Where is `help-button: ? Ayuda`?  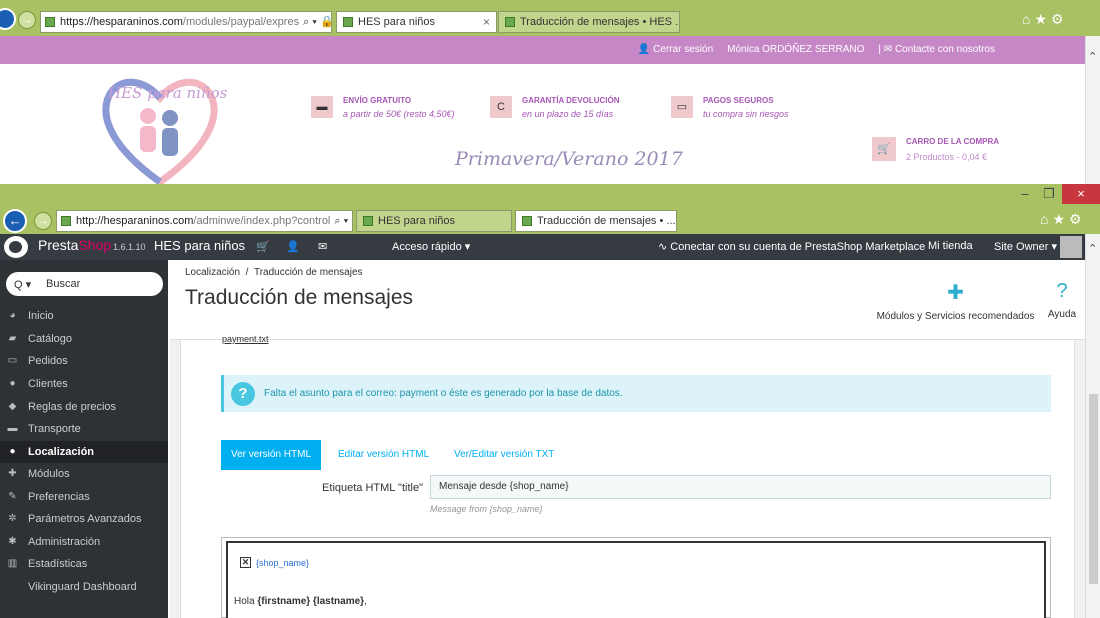
help-button: ? Ayuda is located at coordinates (1062, 300).